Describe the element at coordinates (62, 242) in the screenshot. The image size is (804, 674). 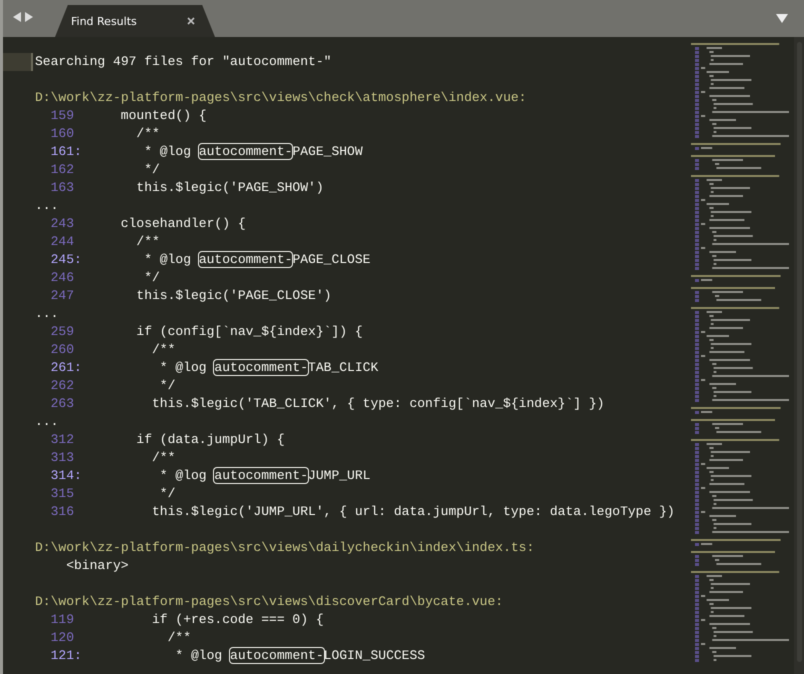
I see `line-number: 244` at that location.